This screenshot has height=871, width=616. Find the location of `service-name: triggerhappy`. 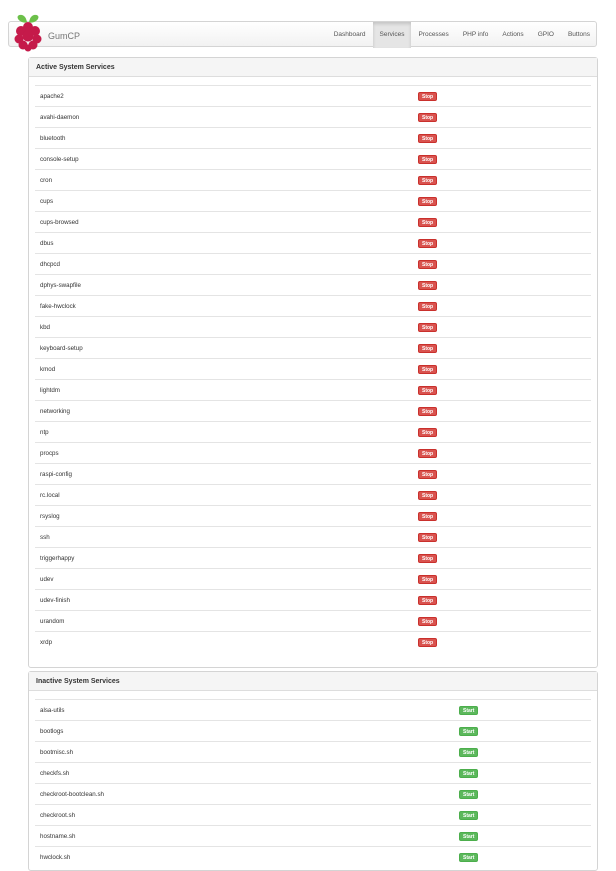

service-name: triggerhappy is located at coordinates (57, 558).